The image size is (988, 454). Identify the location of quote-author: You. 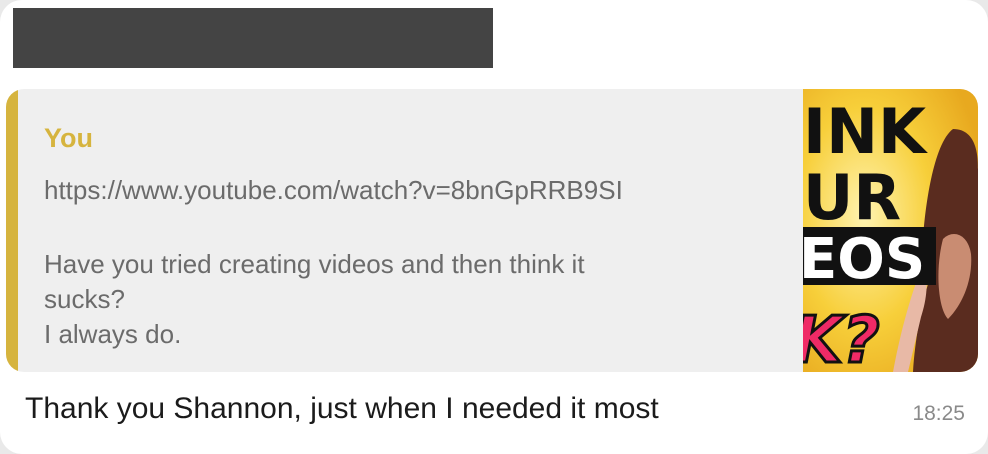
(68, 138).